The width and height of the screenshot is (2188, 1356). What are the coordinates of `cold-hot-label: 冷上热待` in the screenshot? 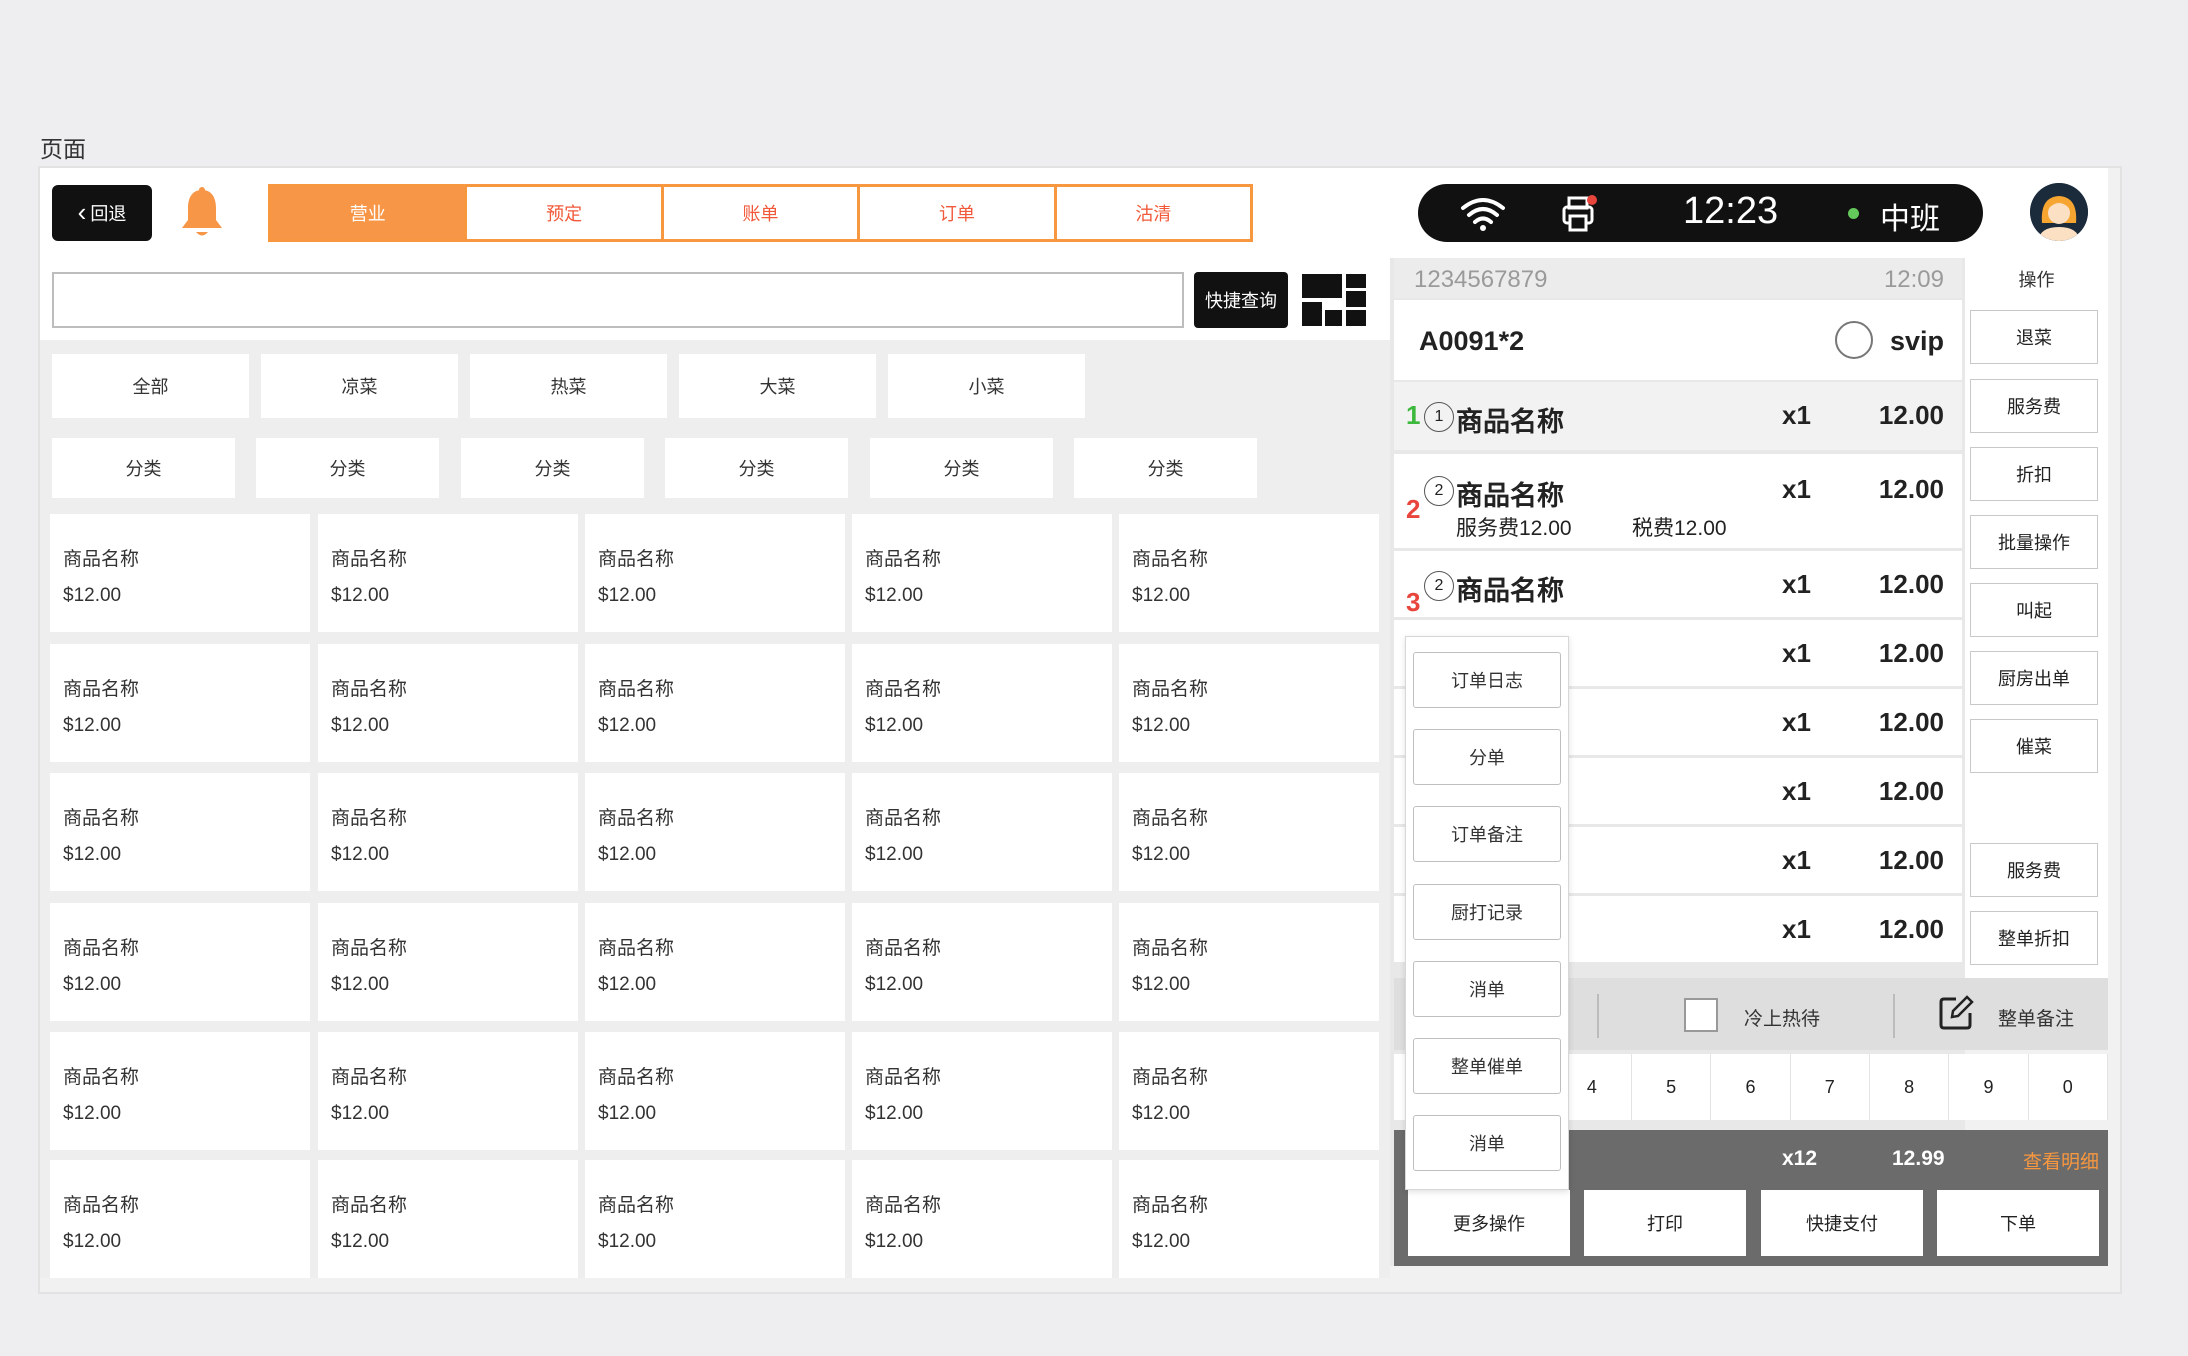 It's located at (1782, 1019).